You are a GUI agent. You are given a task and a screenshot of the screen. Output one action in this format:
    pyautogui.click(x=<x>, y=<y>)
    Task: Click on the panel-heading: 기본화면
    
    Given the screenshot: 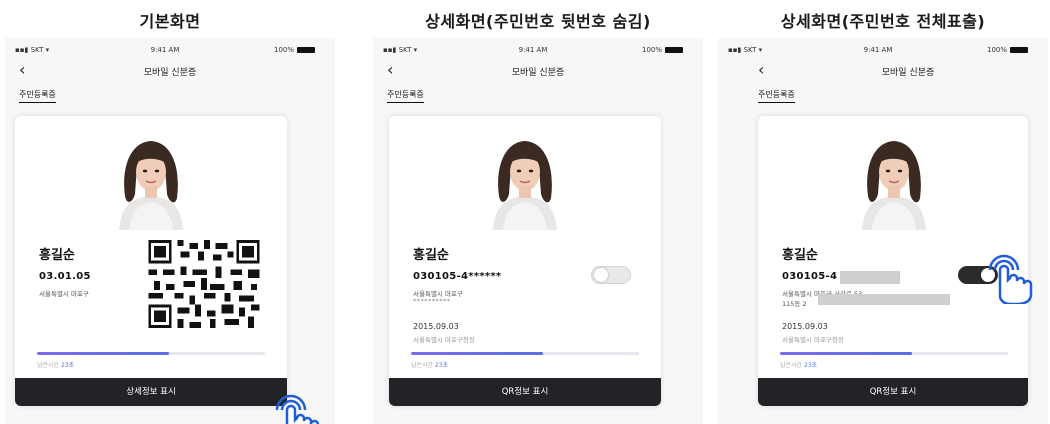 What is the action you would take?
    pyautogui.click(x=170, y=21)
    